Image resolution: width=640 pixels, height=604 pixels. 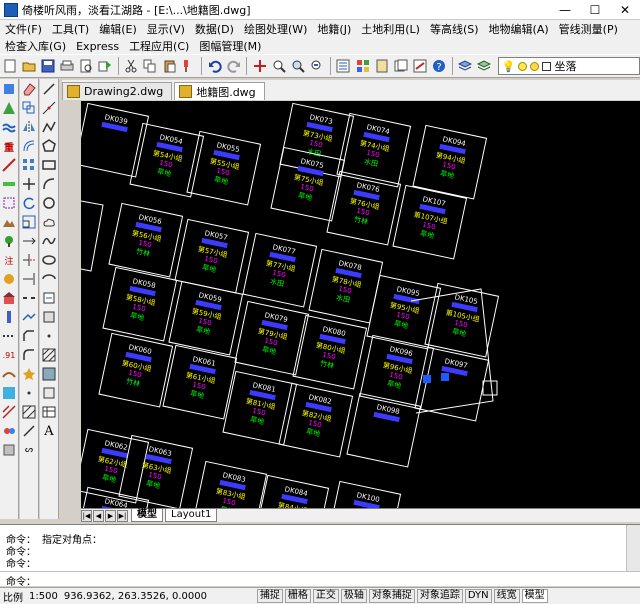 What do you see at coordinates (325, 596) in the screenshot?
I see `status-toggle-2: 正交` at bounding box center [325, 596].